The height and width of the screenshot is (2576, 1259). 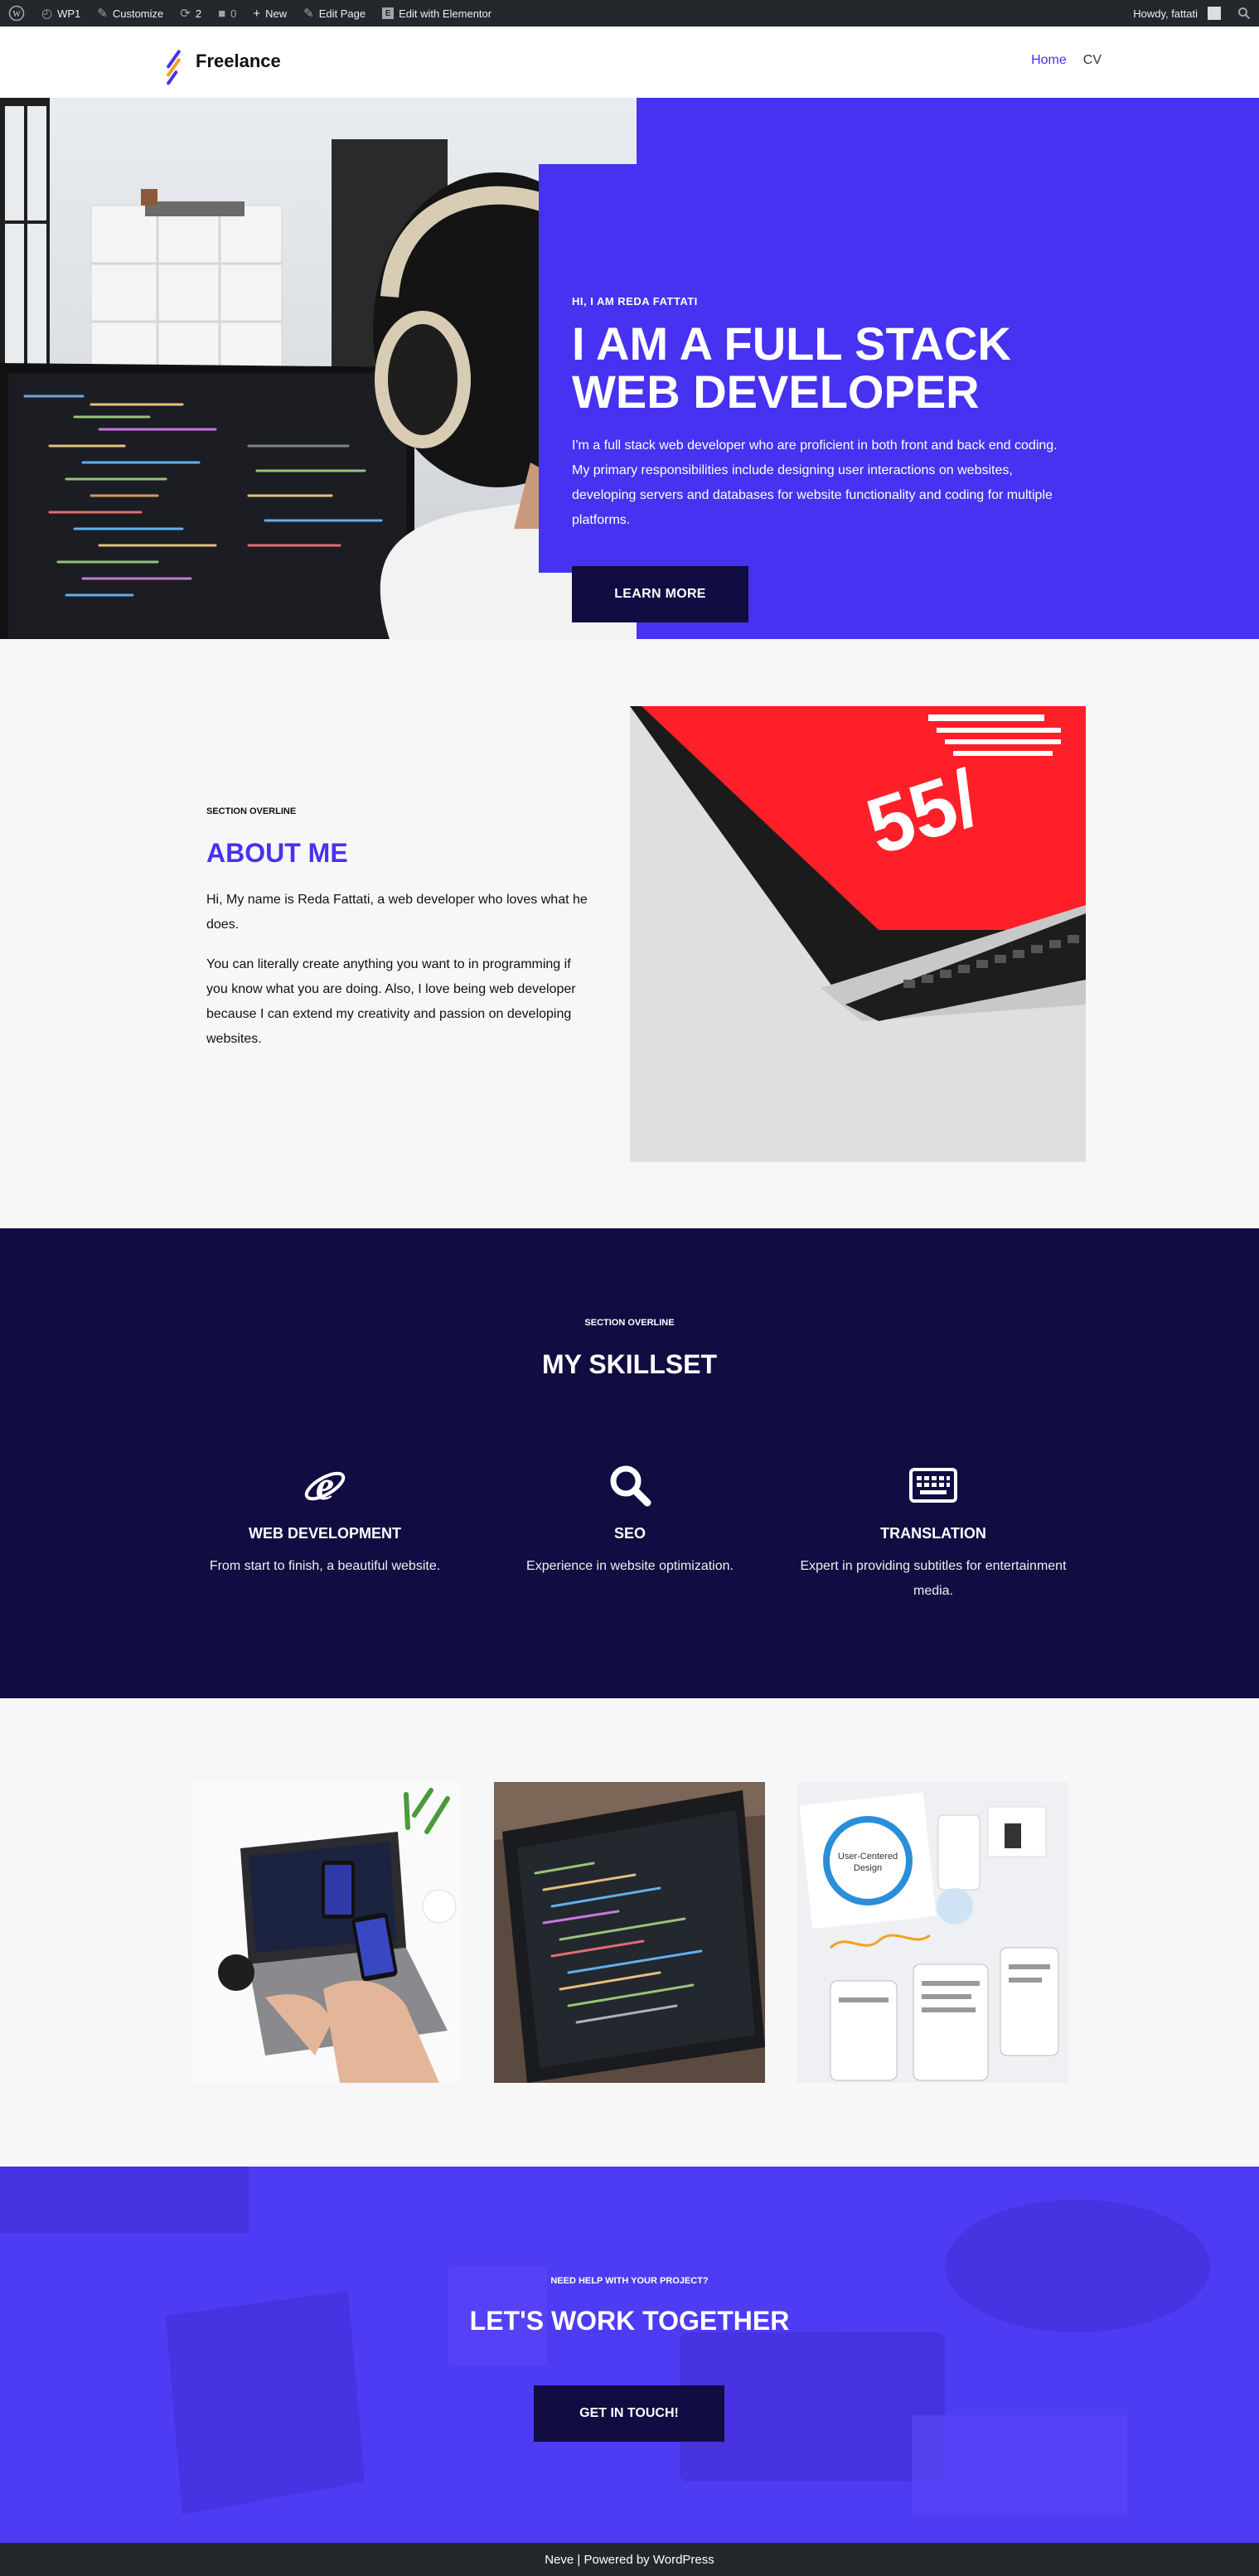 What do you see at coordinates (177, 64) in the screenshot?
I see `logo-mark-icon` at bounding box center [177, 64].